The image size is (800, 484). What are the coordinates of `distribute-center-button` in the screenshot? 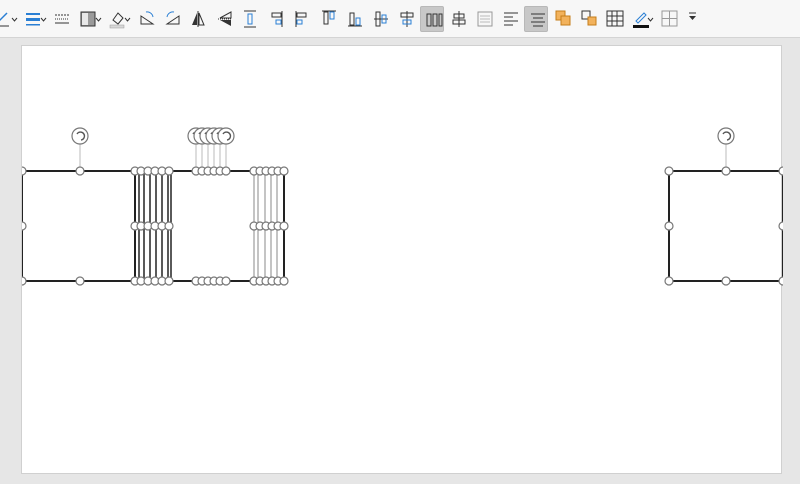 It's located at (458, 19).